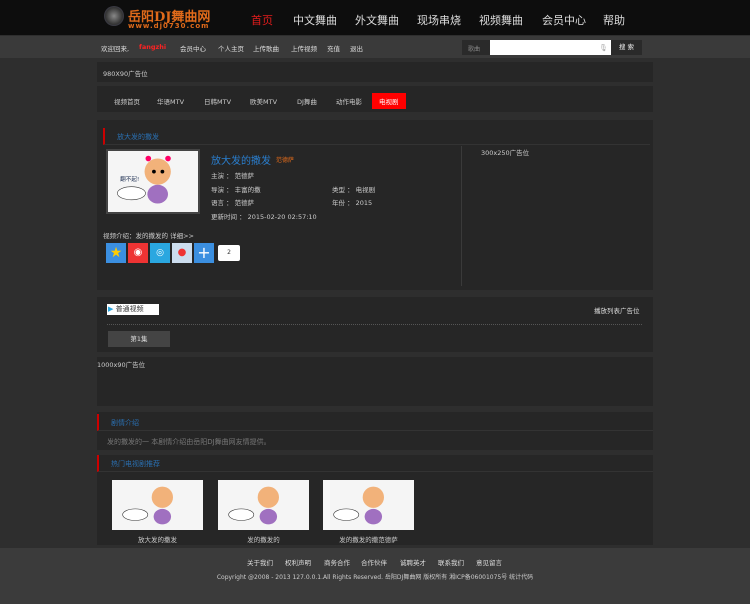 This screenshot has height=604, width=750. Describe the element at coordinates (262, 20) in the screenshot. I see `nav-home: 首页` at that location.